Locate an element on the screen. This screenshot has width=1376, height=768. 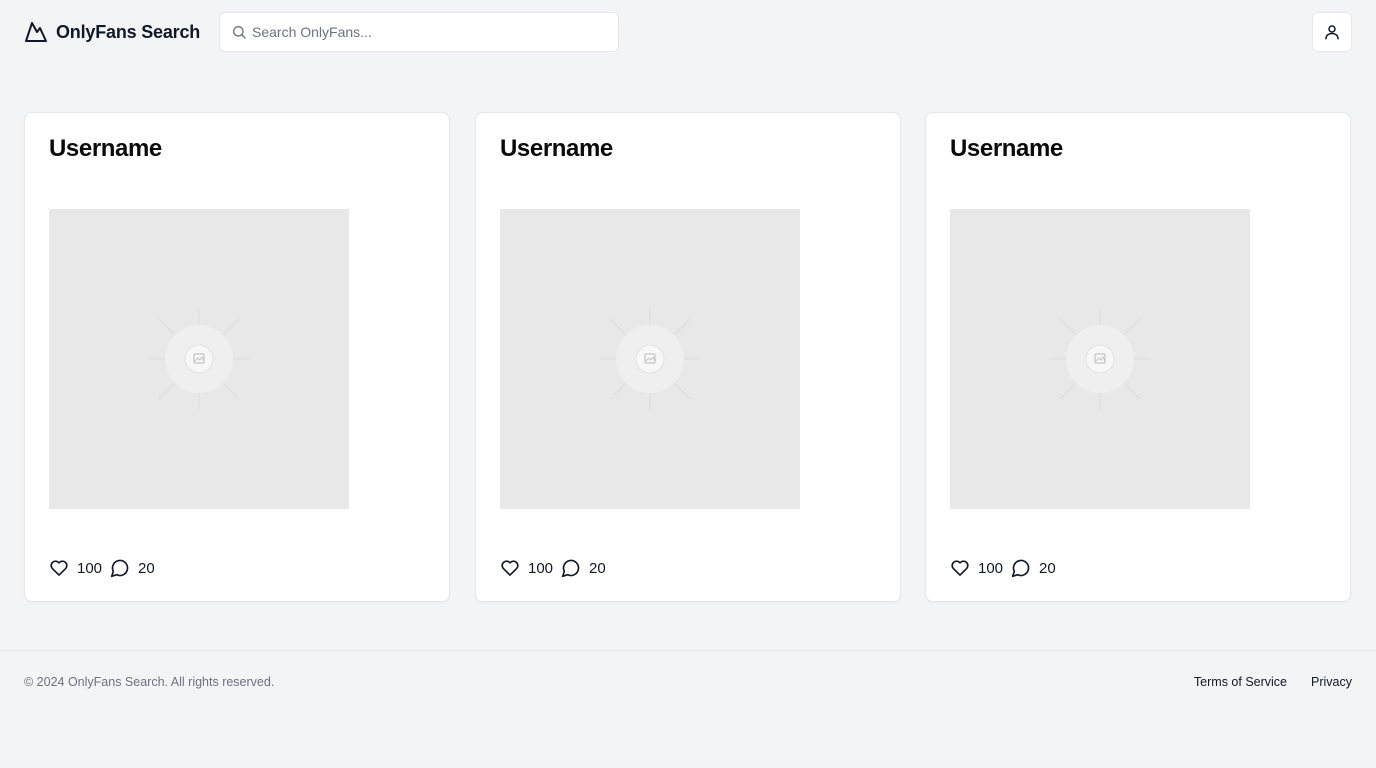
user-account-button is located at coordinates (1332, 32).